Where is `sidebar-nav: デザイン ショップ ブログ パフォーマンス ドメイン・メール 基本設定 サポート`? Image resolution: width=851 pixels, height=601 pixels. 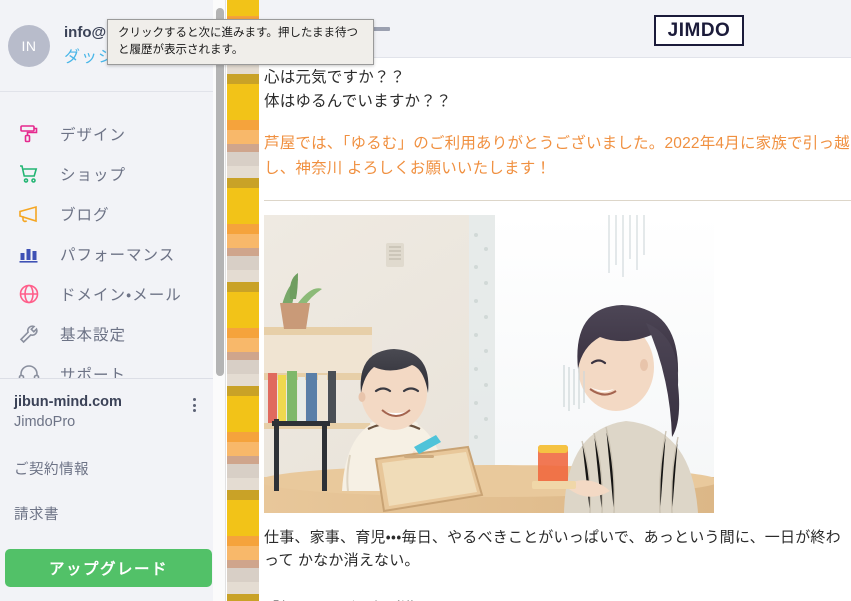 sidebar-nav: デザイン ショップ ブログ パフォーマンス ドメイン・メール 基本設定 サポート is located at coordinates (108, 243).